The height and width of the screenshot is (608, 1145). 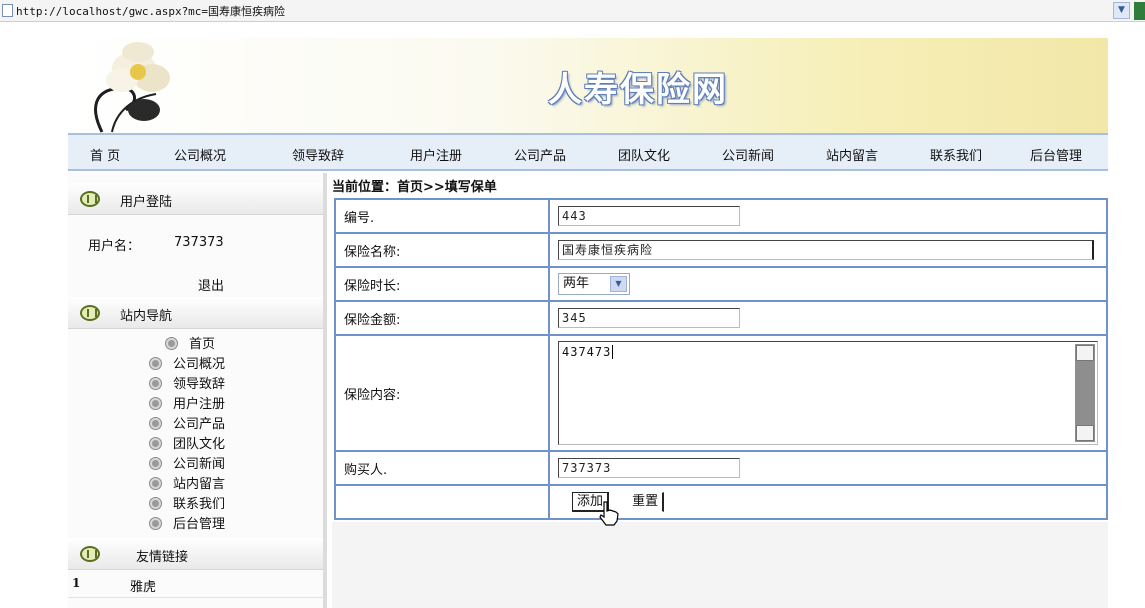 What do you see at coordinates (594, 284) in the screenshot?
I see `duration-select: 两年 ▼` at bounding box center [594, 284].